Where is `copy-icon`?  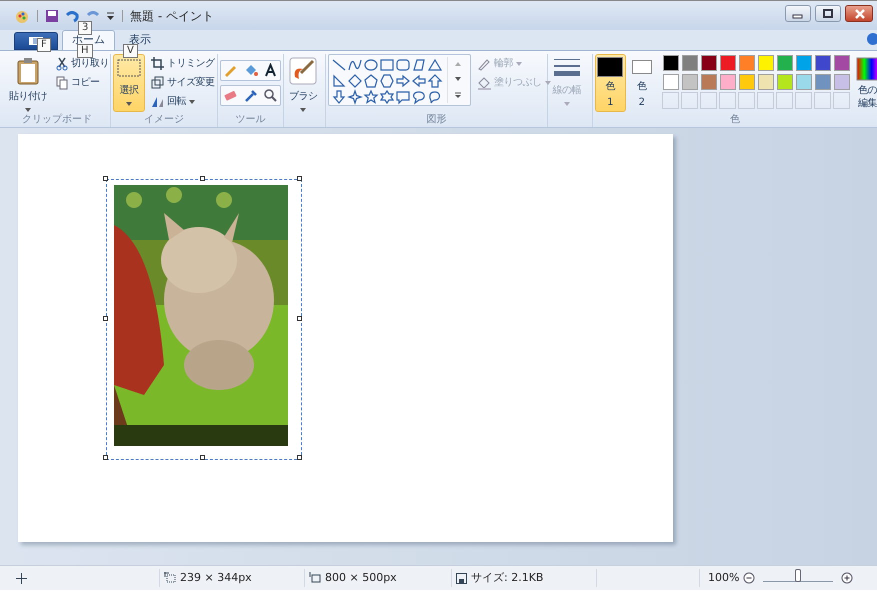
copy-icon is located at coordinates (62, 83).